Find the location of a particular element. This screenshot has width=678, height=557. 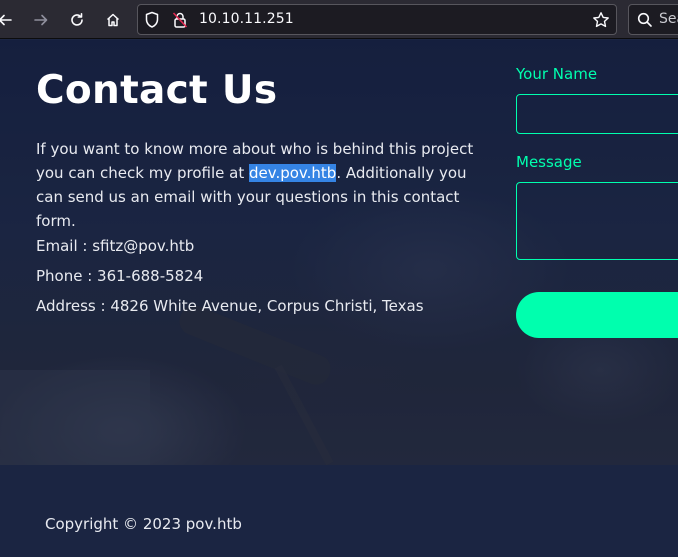

url-bar: 10.10.11.251 is located at coordinates (377, 19).